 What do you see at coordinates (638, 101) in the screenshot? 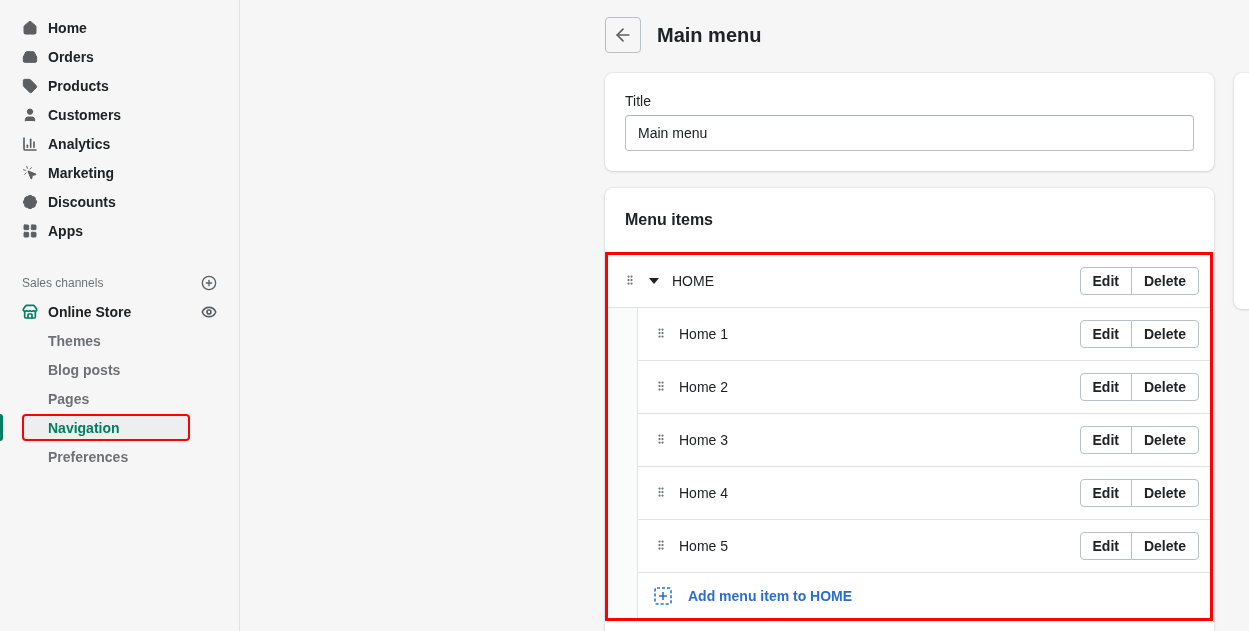
I see `field-label: Title` at bounding box center [638, 101].